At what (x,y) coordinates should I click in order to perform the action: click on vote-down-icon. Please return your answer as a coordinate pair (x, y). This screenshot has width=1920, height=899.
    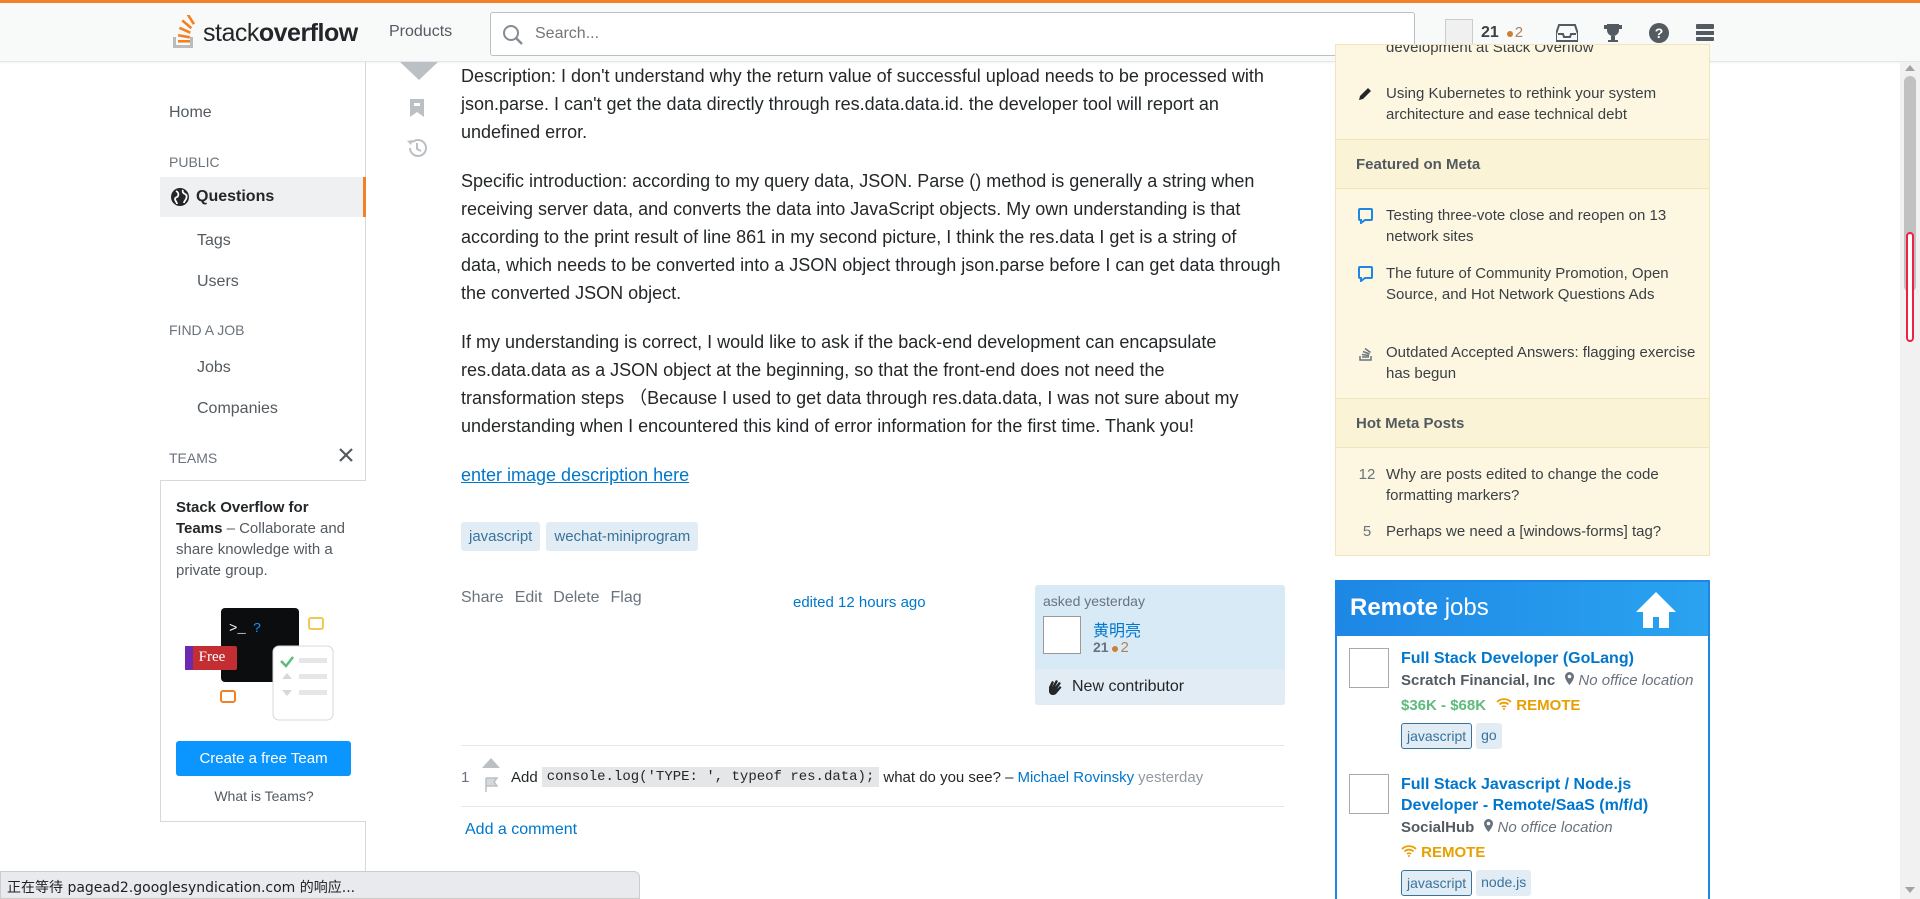
    Looking at the image, I should click on (419, 72).